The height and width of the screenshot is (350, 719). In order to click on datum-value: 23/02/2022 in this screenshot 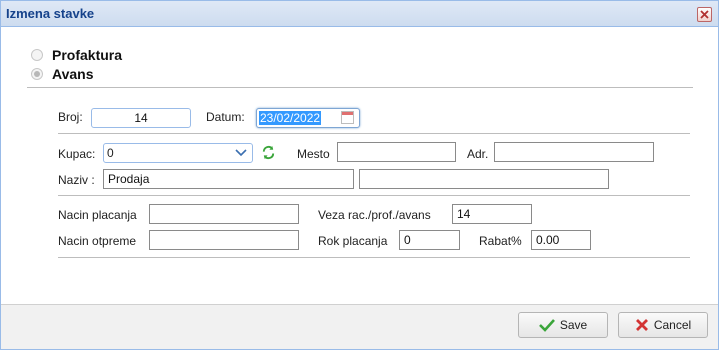, I will do `click(290, 118)`.